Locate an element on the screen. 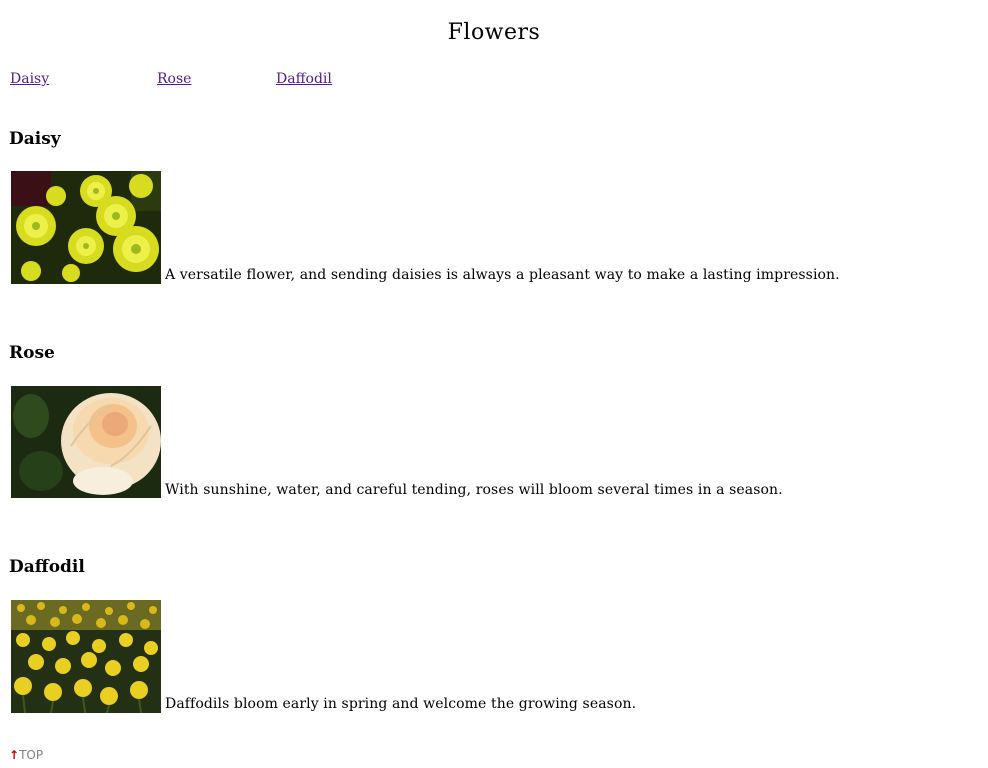  daisy-photo is located at coordinates (86, 227).